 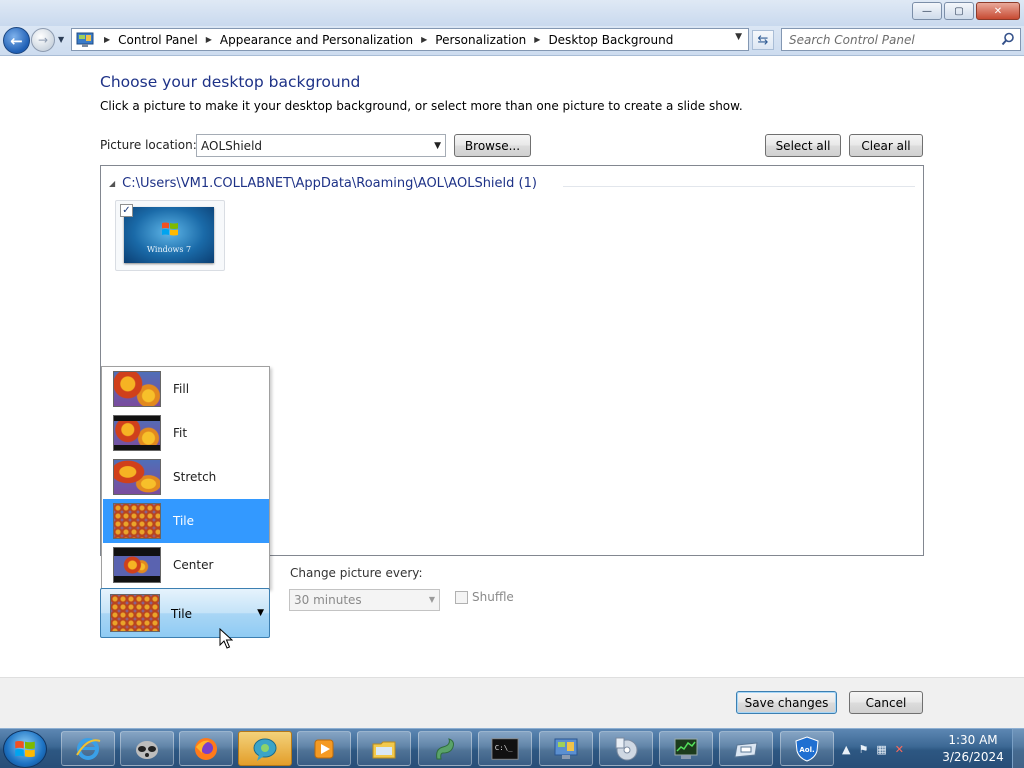 What do you see at coordinates (61, 39) in the screenshot?
I see `recent-pages-dropdown-icon: ▼` at bounding box center [61, 39].